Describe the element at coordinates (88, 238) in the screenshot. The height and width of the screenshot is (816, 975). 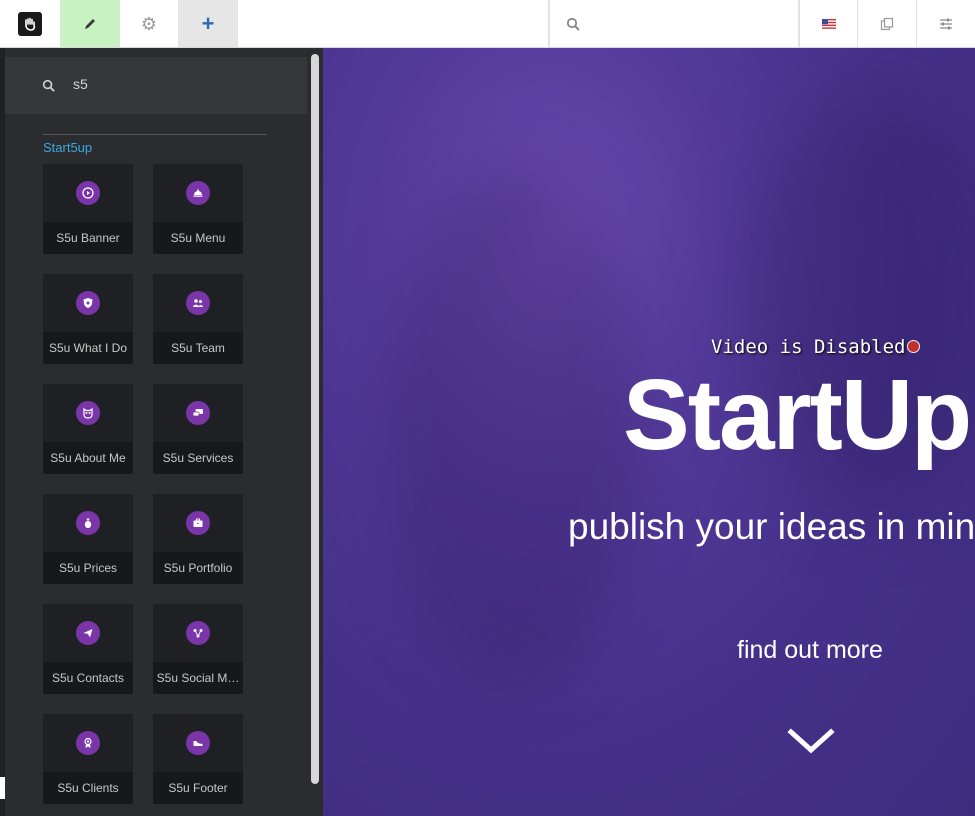
I see `tile-label: S5u Banner` at that location.